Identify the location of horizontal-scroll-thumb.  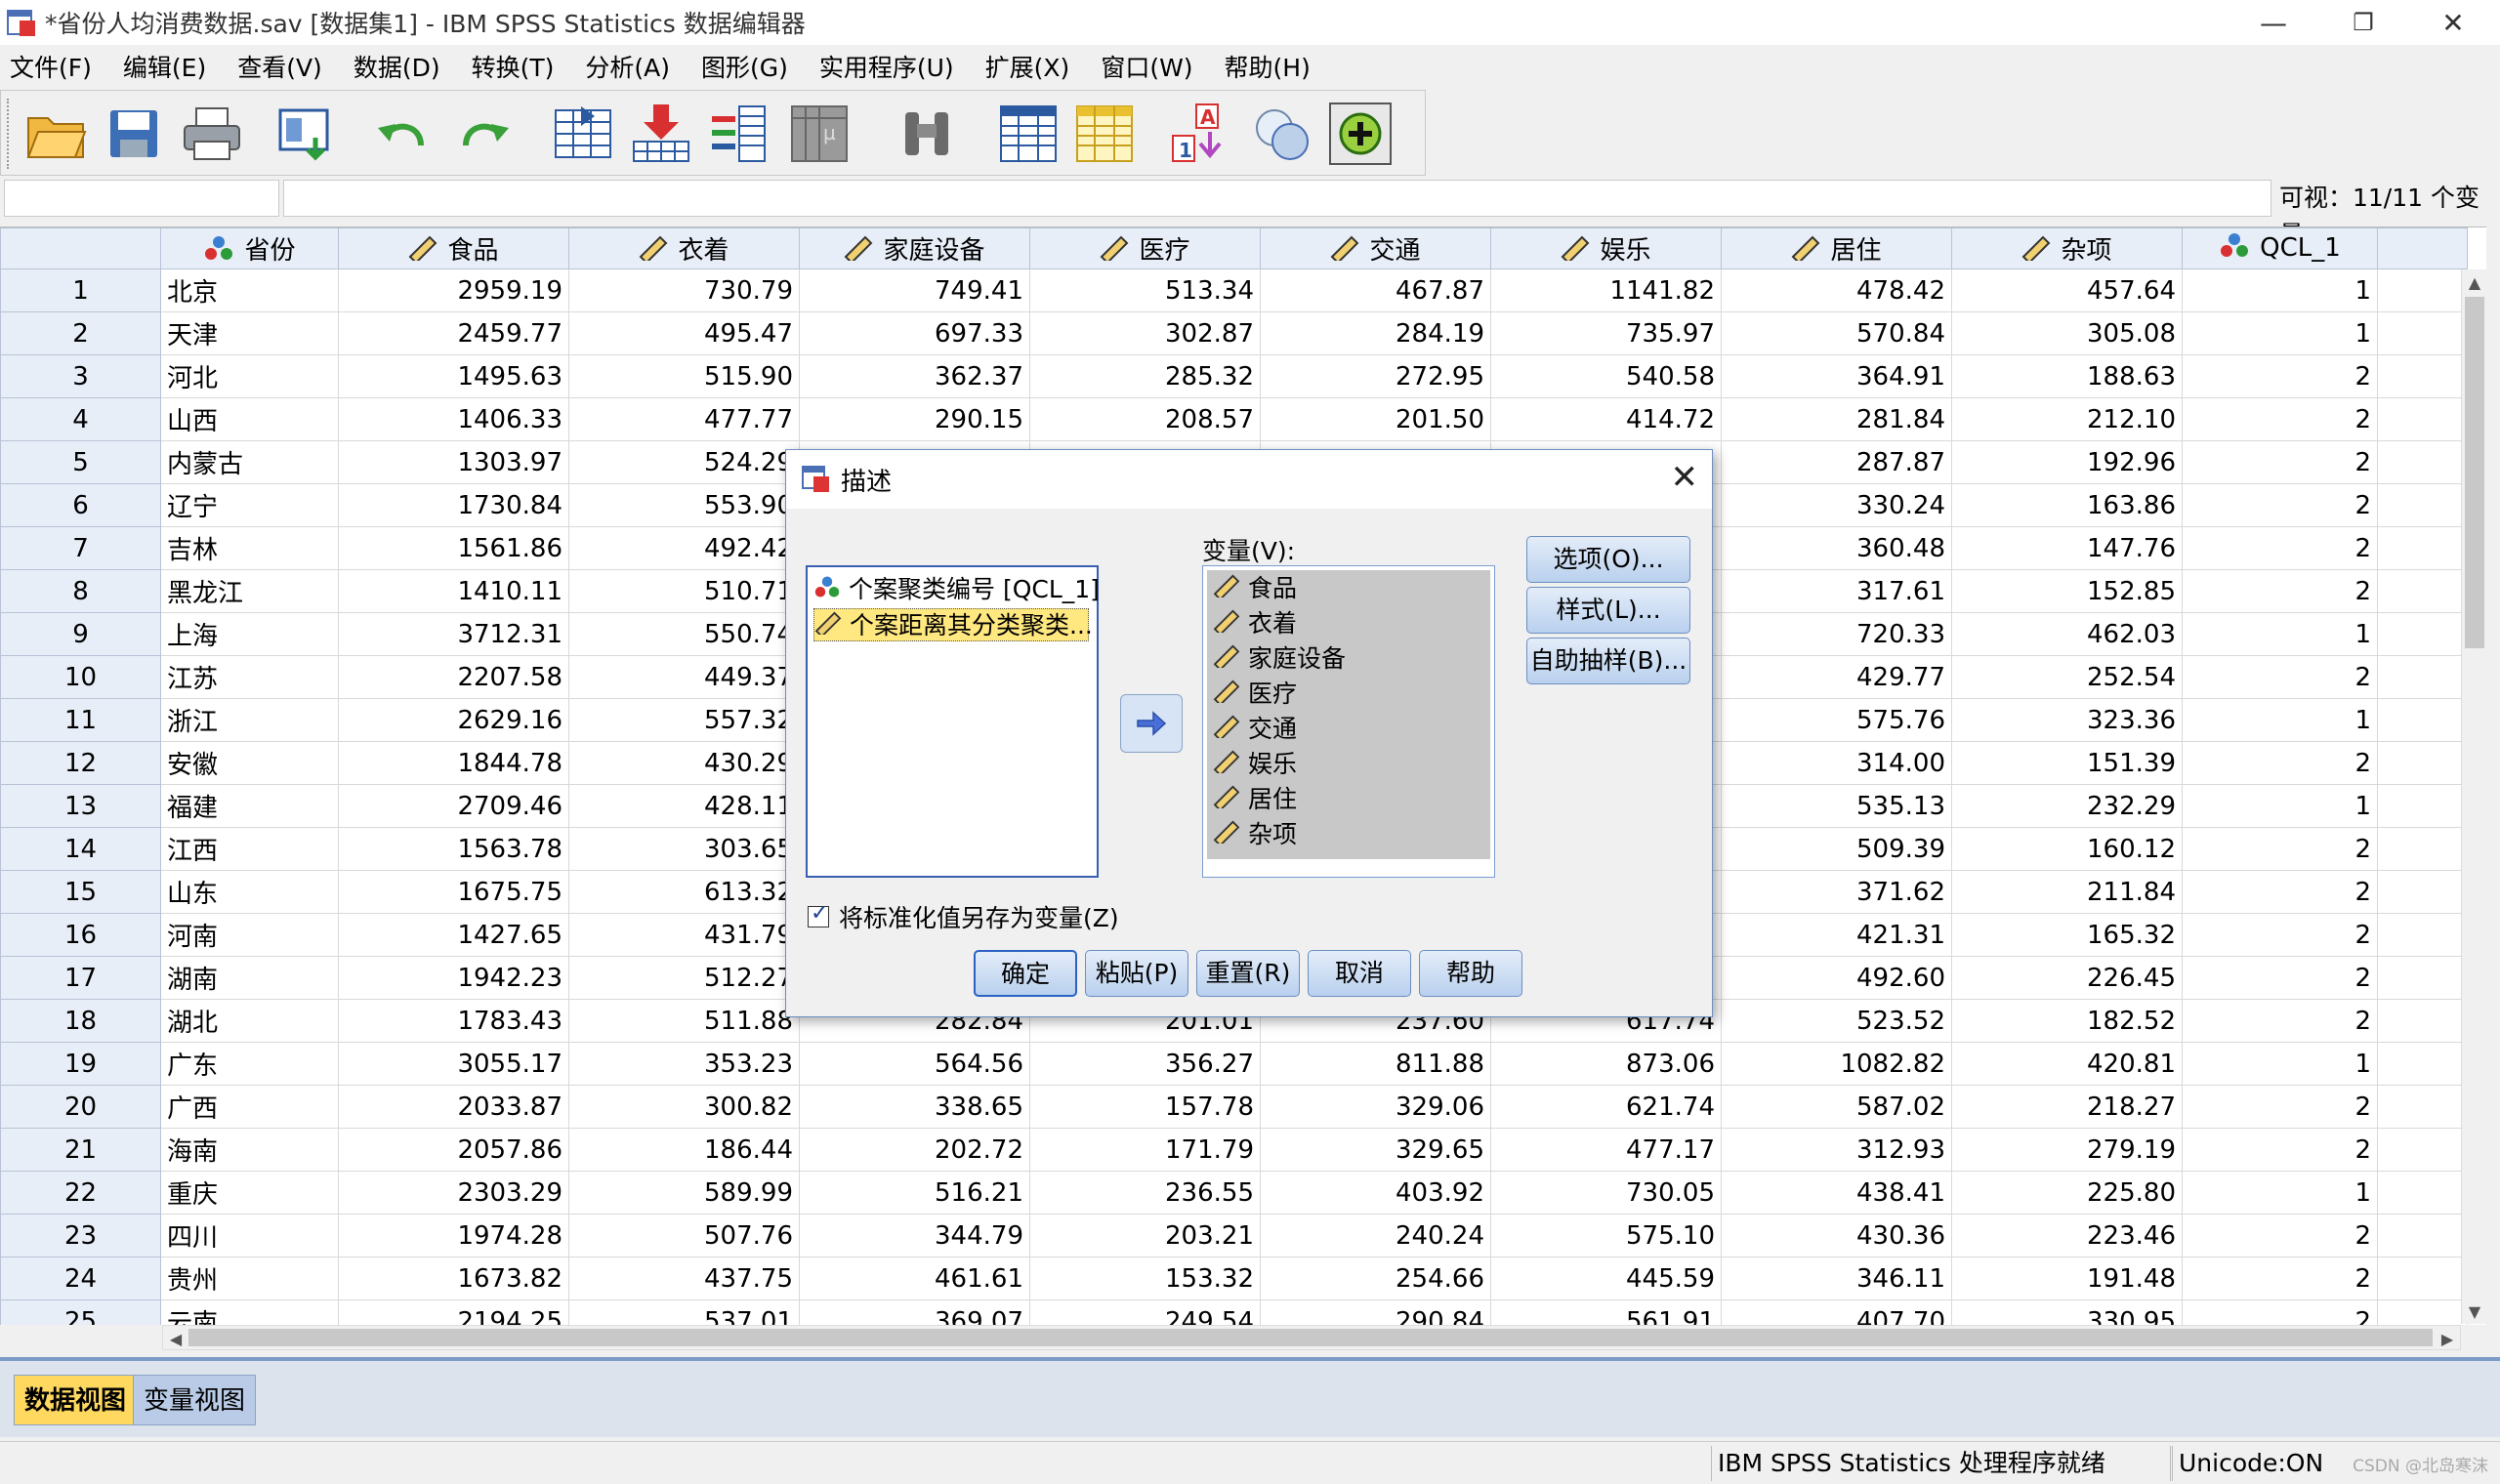
(1310, 1337).